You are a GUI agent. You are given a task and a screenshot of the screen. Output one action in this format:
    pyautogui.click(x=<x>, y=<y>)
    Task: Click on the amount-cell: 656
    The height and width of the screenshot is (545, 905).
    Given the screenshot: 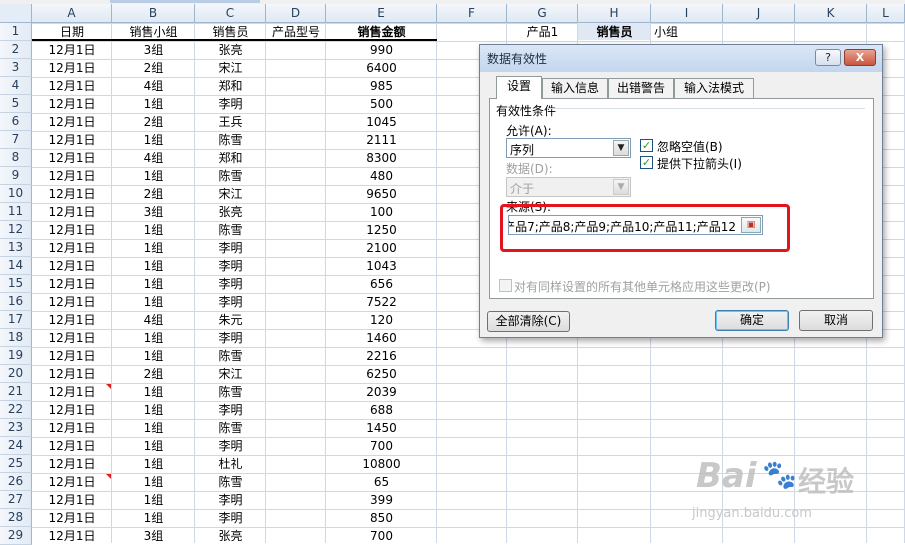 What is the action you would take?
    pyautogui.click(x=381, y=284)
    